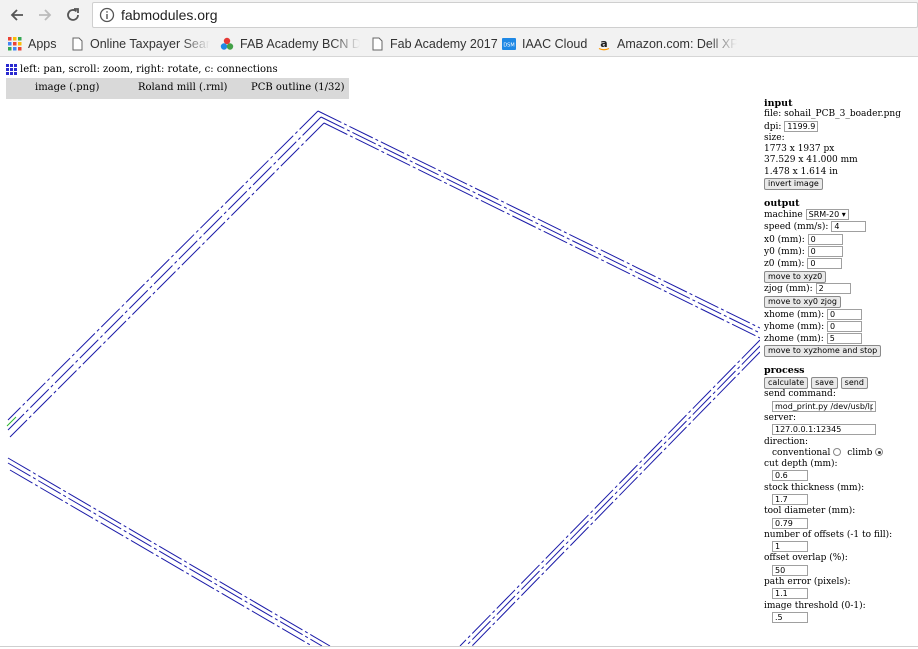 This screenshot has height=649, width=918. Describe the element at coordinates (845, 314) in the screenshot. I see `xhome-input` at that location.